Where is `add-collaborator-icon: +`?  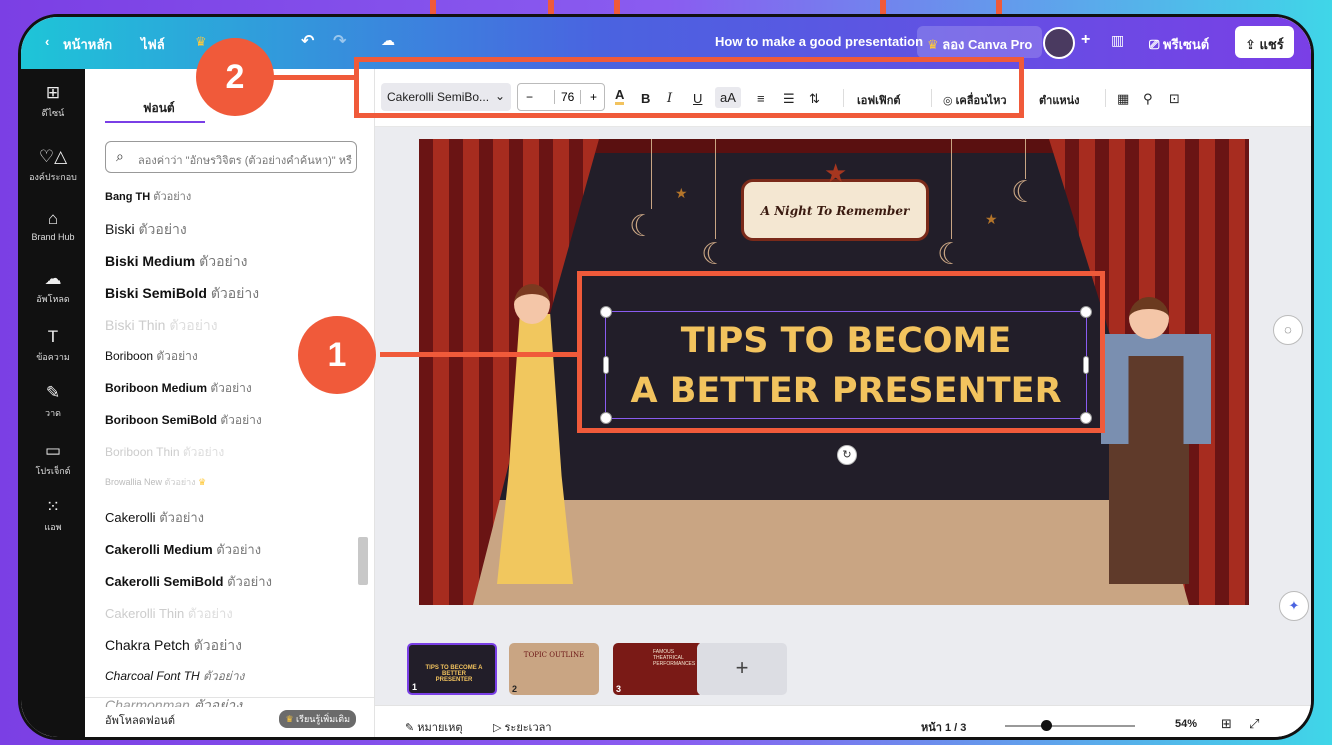
add-collaborator-icon: + is located at coordinates (1085, 40).